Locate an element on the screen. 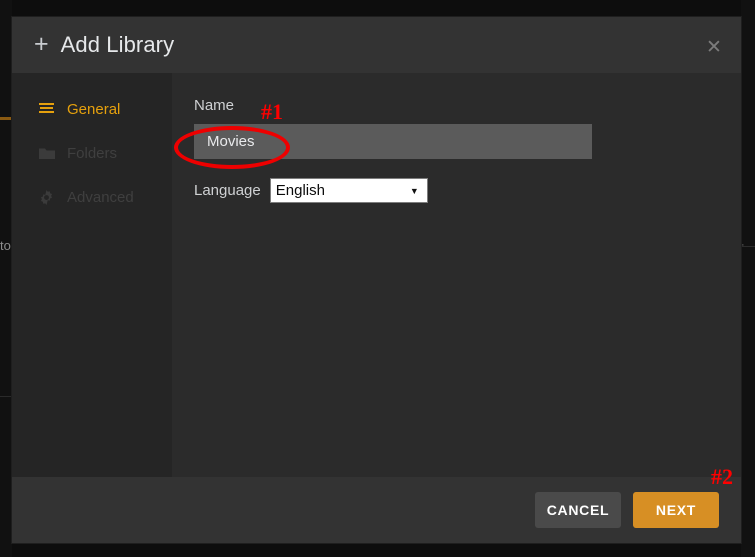 The image size is (755, 557). language-select: English is located at coordinates (348, 190).